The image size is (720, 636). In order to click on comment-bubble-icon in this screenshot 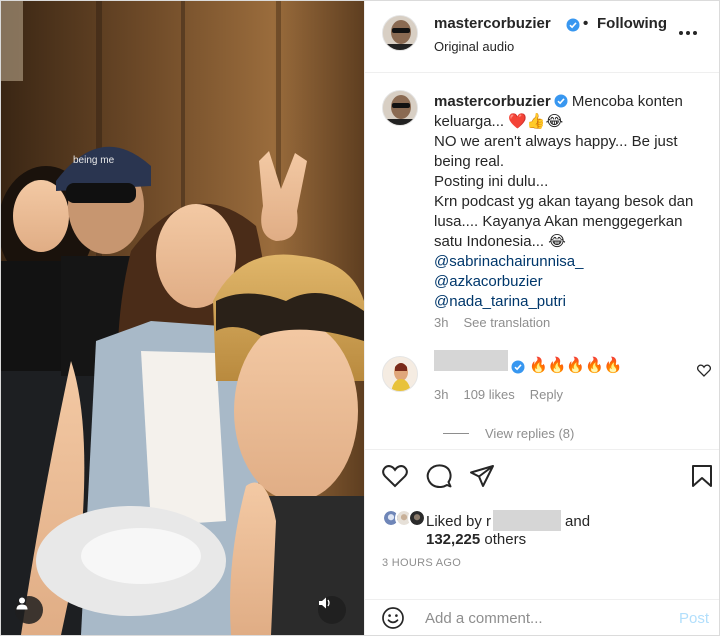, I will do `click(439, 476)`.